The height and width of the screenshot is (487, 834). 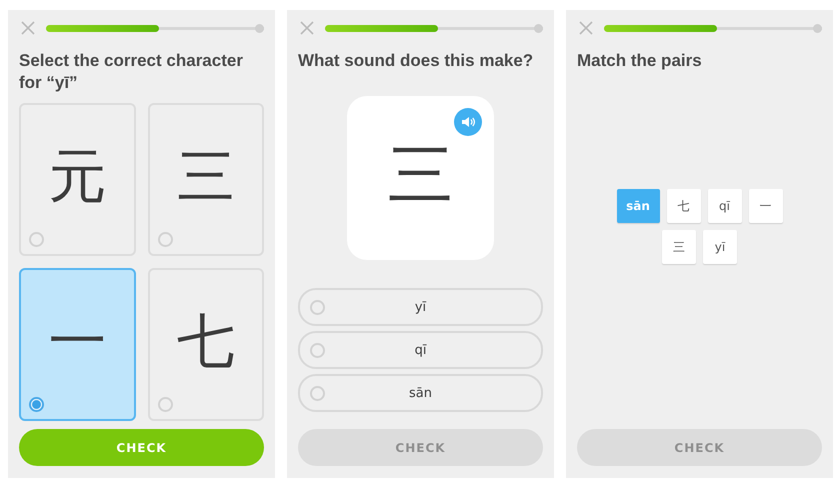 What do you see at coordinates (77, 175) in the screenshot?
I see `character-text: 元` at bounding box center [77, 175].